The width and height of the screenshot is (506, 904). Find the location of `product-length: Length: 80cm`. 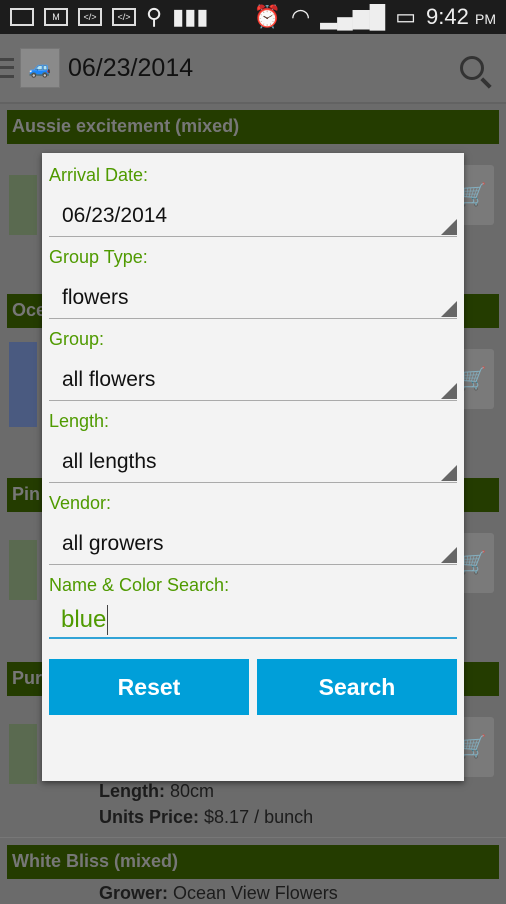

product-length: Length: 80cm is located at coordinates (157, 791).